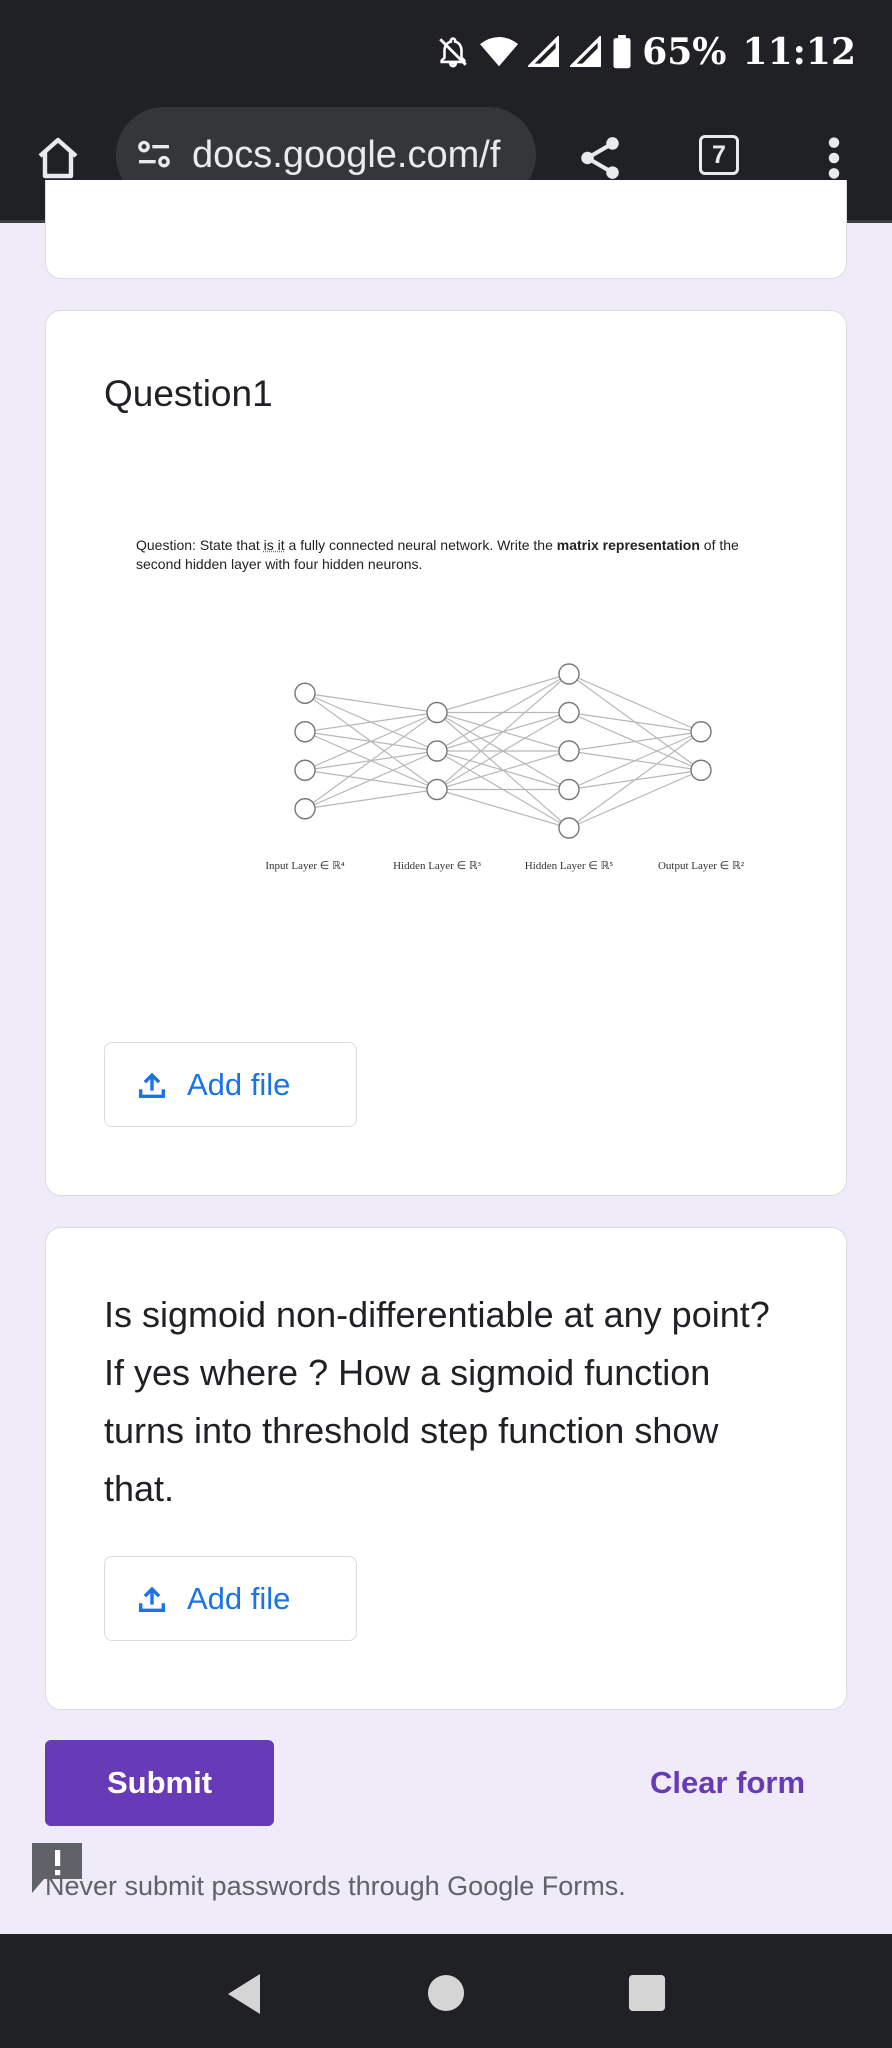  Describe the element at coordinates (569, 866) in the screenshot. I see `layer-label: Hidden Layer ∈ ℝ⁵` at that location.